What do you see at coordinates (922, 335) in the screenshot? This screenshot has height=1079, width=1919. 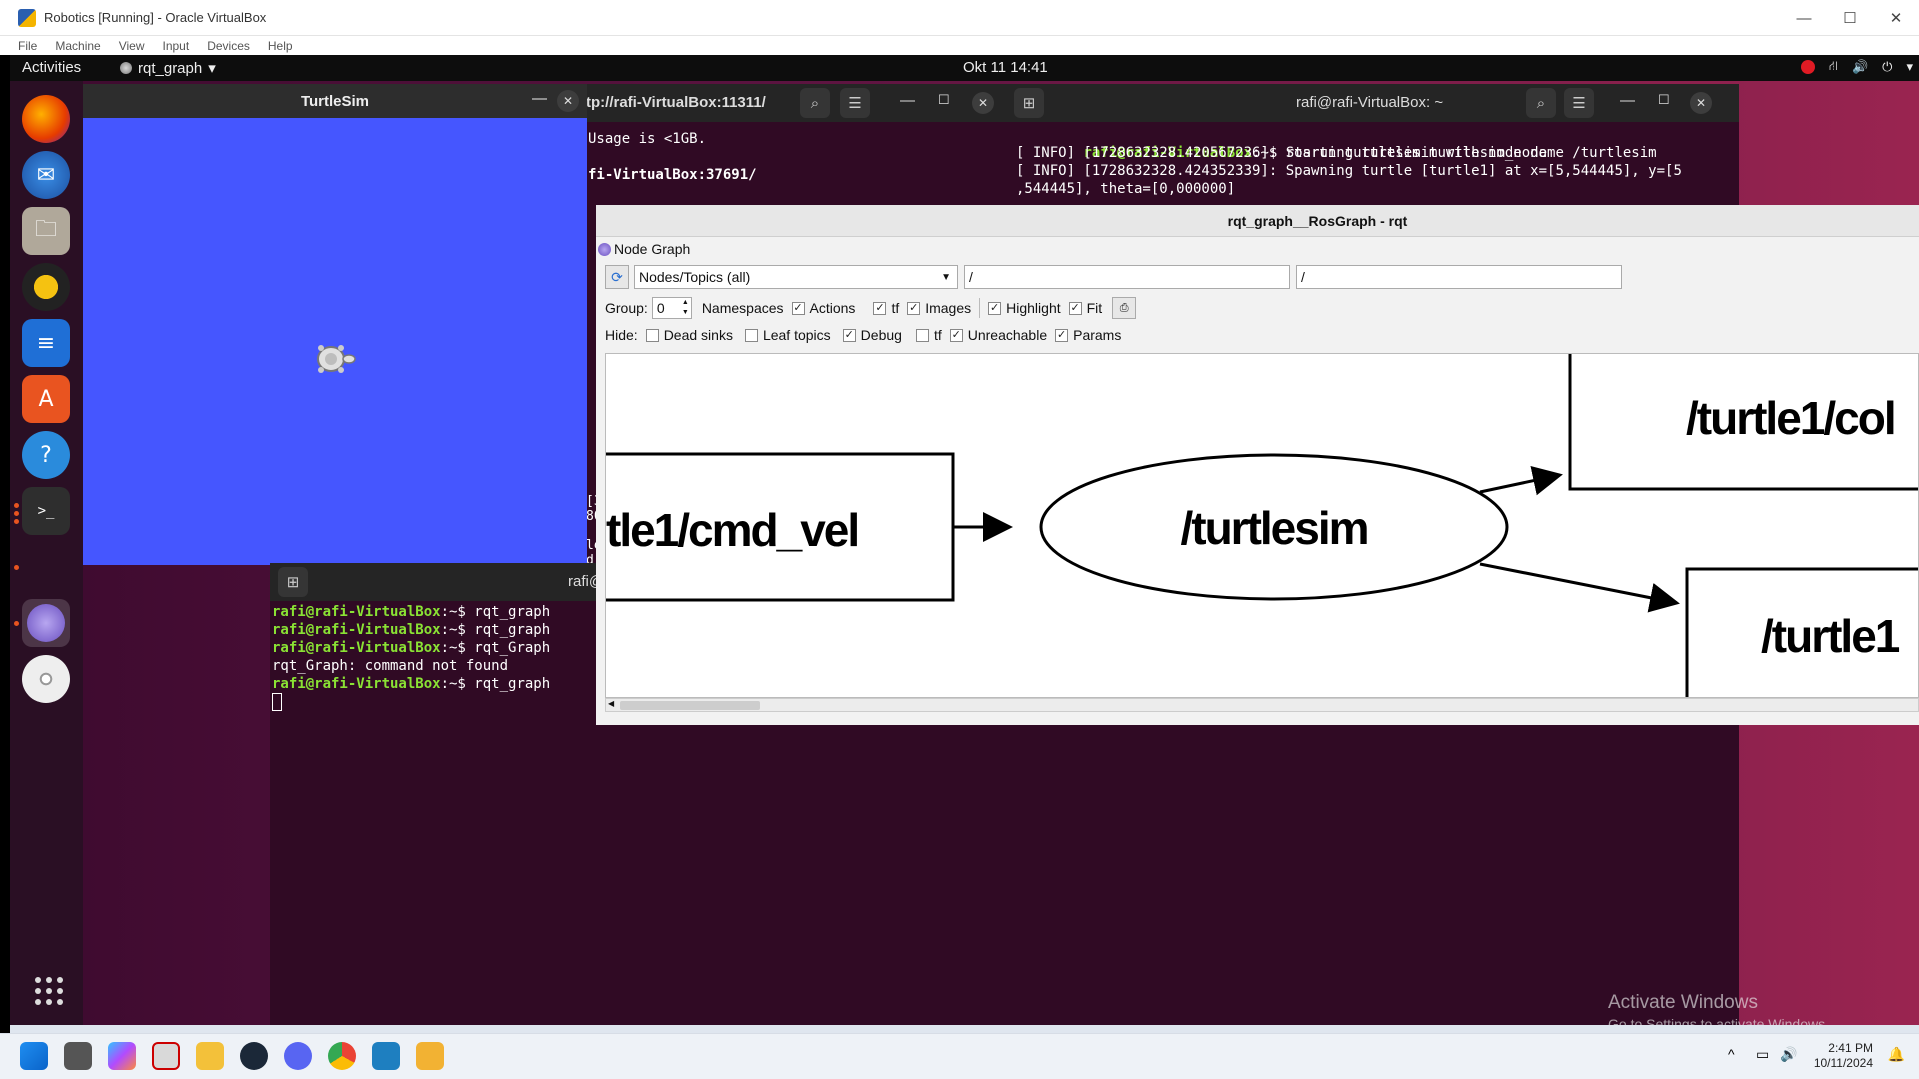 I see `hide-tf-checkbox` at bounding box center [922, 335].